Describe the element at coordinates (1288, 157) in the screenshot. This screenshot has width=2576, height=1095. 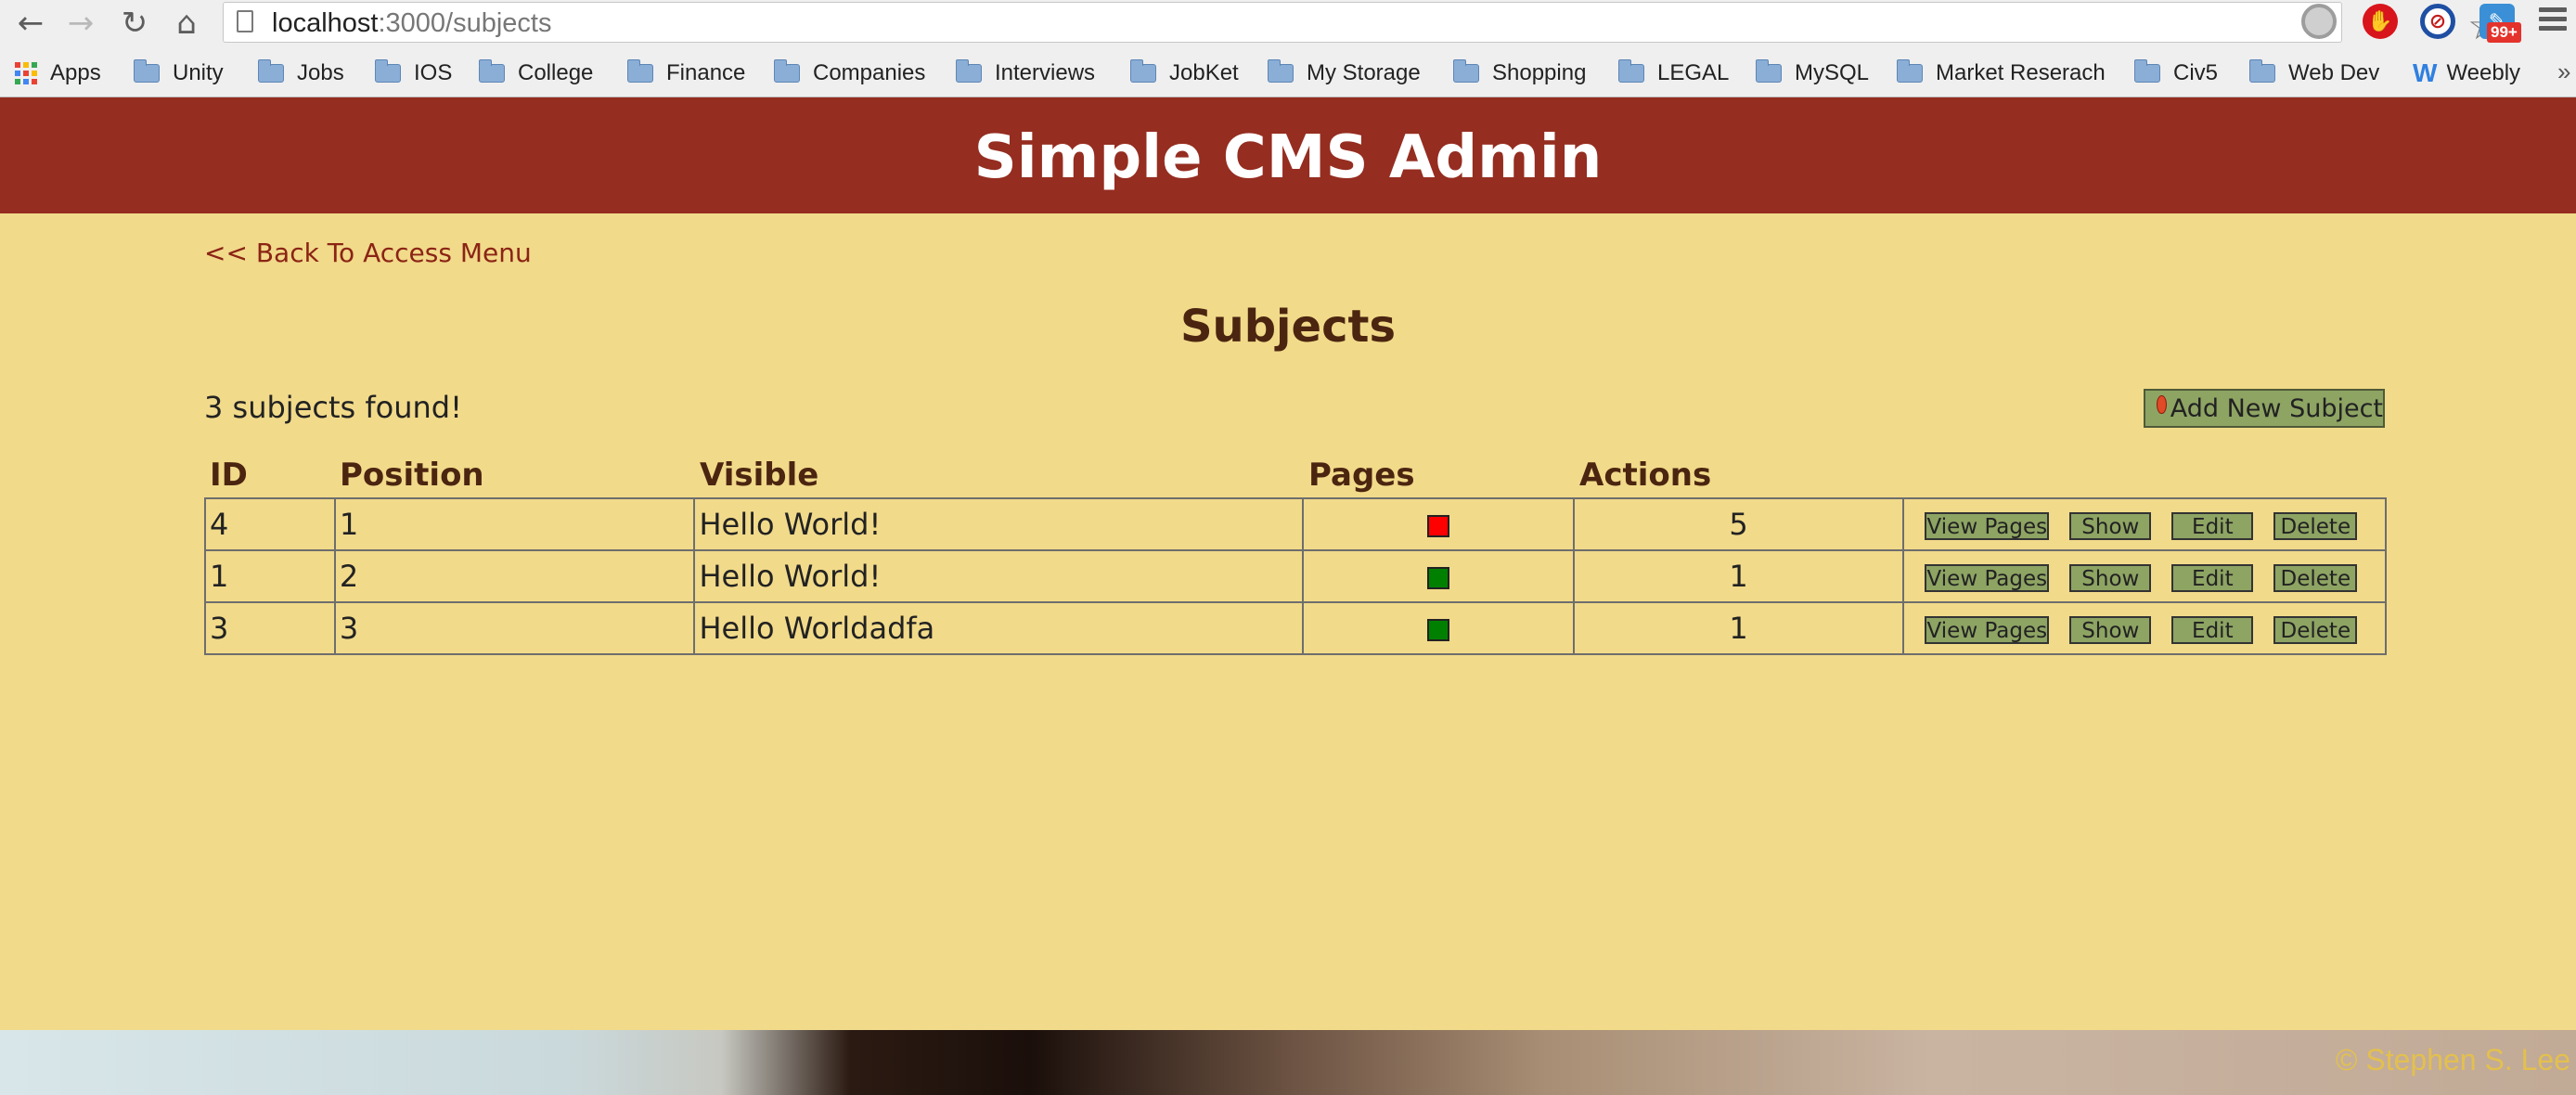
I see `site-title: Simple CMS Admin` at that location.